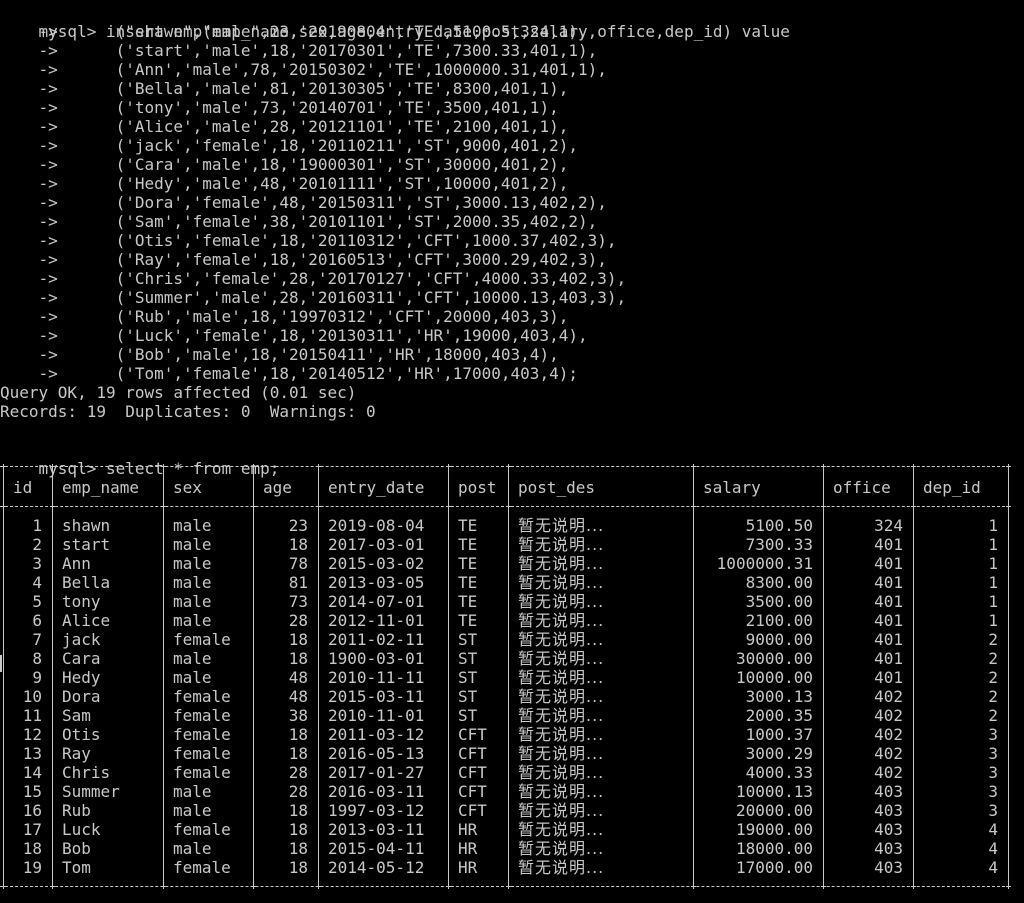  What do you see at coordinates (779, 601) in the screenshot?
I see `table-cell-salary: 3500.00` at bounding box center [779, 601].